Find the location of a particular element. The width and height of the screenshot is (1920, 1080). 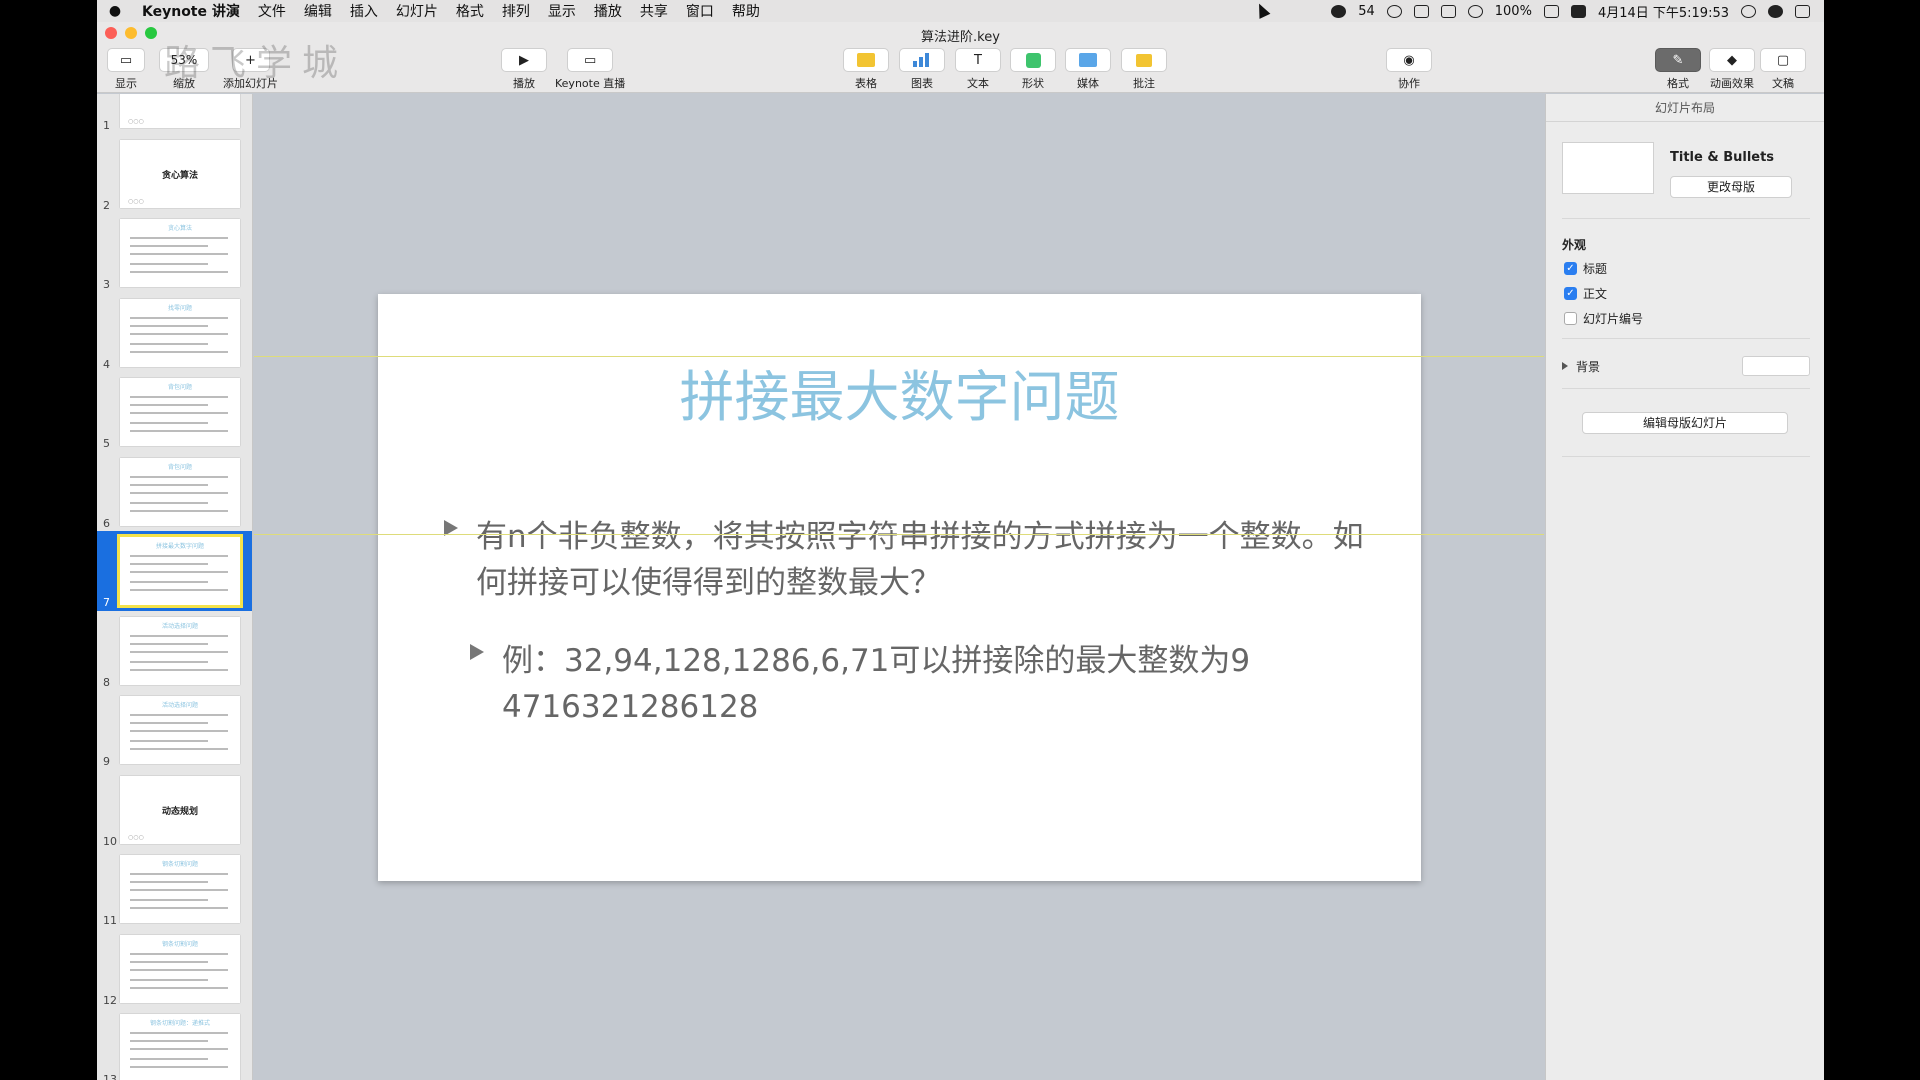

slide-number: 7 is located at coordinates (106, 602).